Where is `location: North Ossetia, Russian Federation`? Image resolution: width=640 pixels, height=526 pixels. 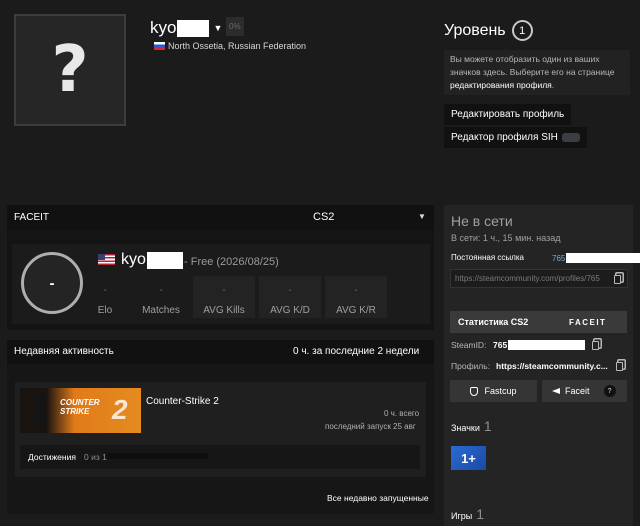 location: North Ossetia, Russian Federation is located at coordinates (230, 46).